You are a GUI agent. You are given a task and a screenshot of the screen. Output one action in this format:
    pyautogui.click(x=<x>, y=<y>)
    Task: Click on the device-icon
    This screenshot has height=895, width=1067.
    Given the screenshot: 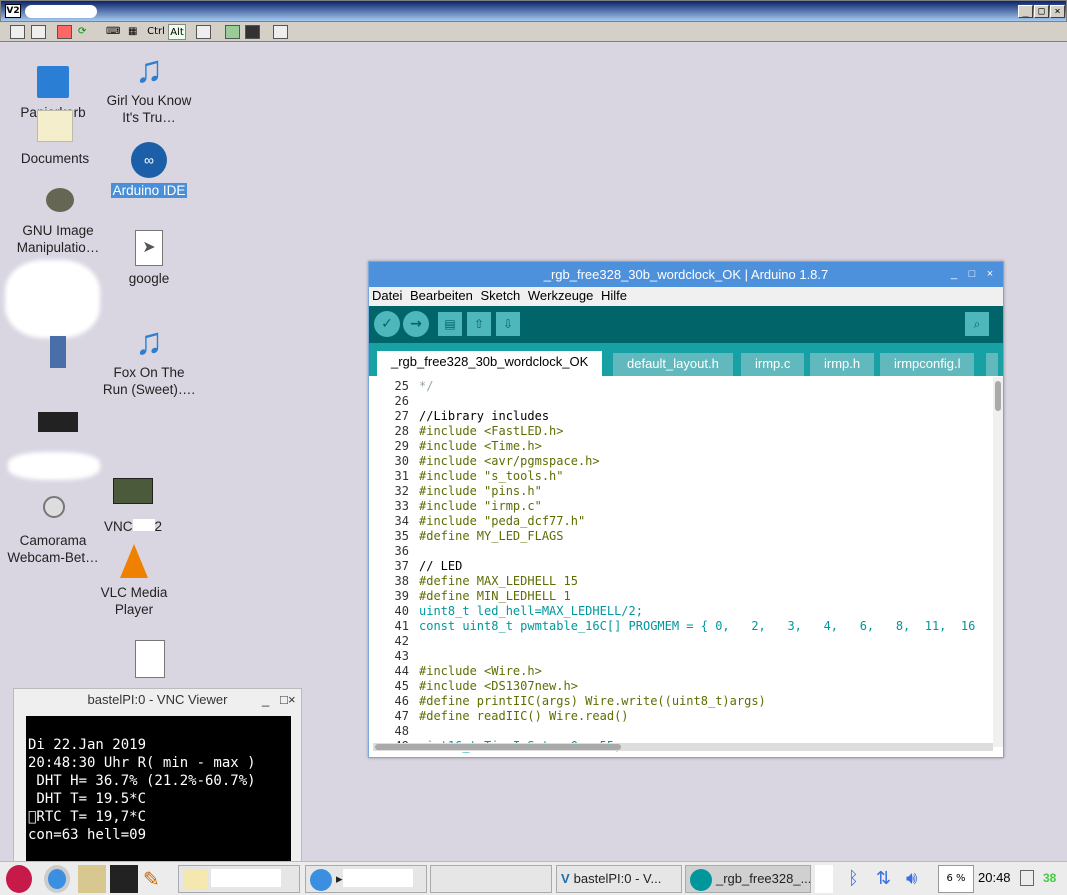 What is the action you would take?
    pyautogui.click(x=58, y=422)
    